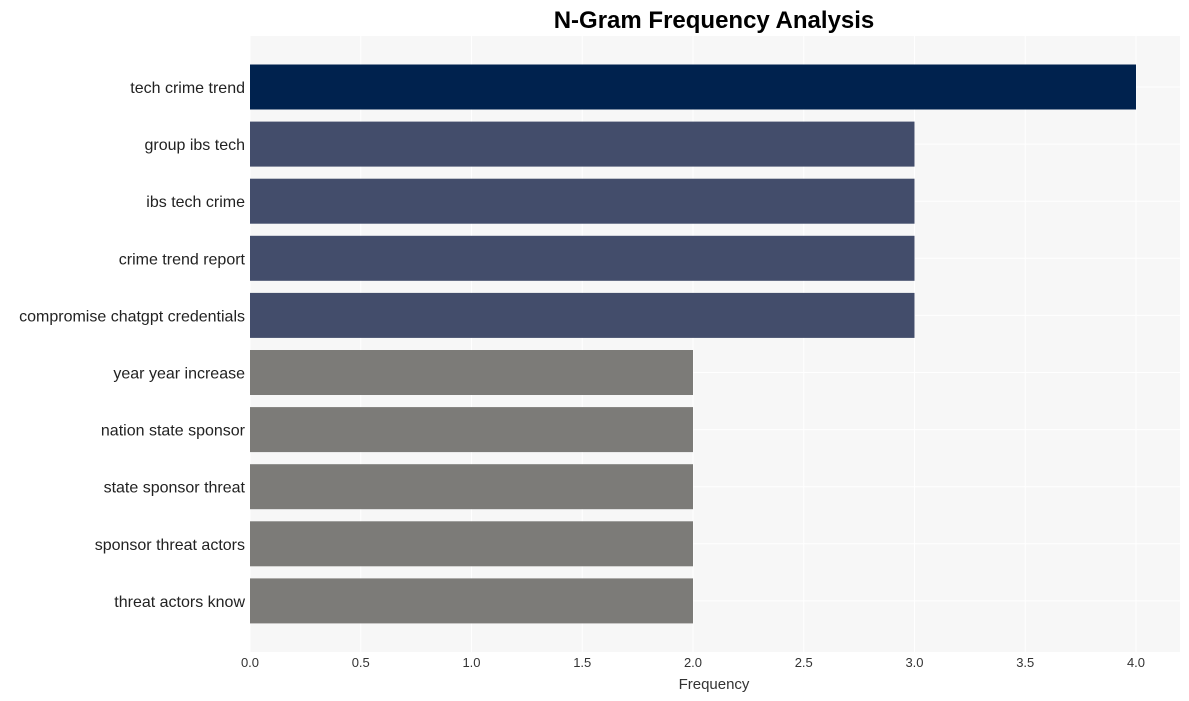 The width and height of the screenshot is (1189, 701). What do you see at coordinates (582, 258) in the screenshot?
I see `bar-crime-trend-report` at bounding box center [582, 258].